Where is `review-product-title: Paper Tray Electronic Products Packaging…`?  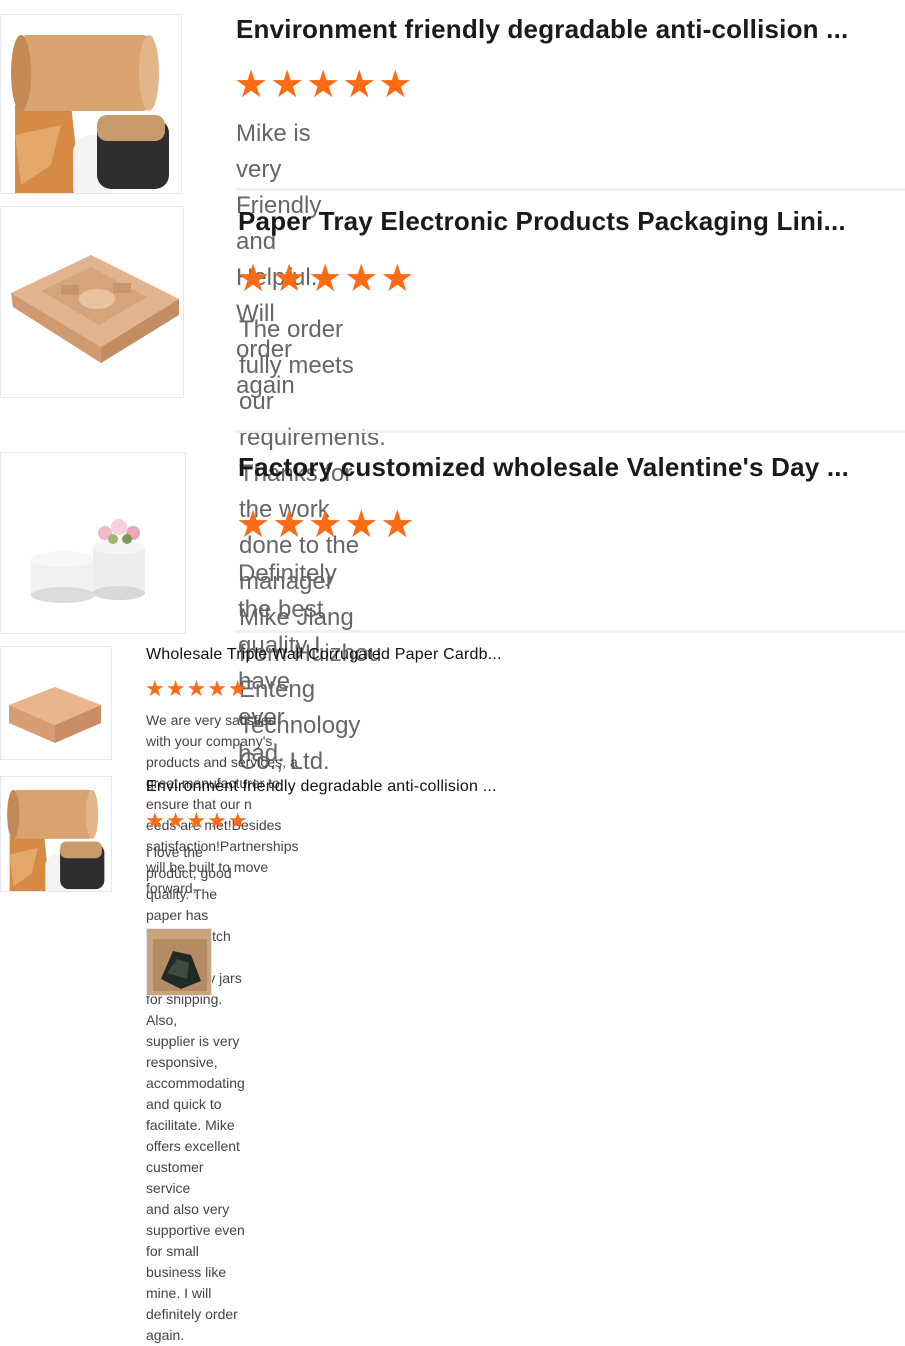 review-product-title: Paper Tray Electronic Products Packaging… is located at coordinates (542, 221).